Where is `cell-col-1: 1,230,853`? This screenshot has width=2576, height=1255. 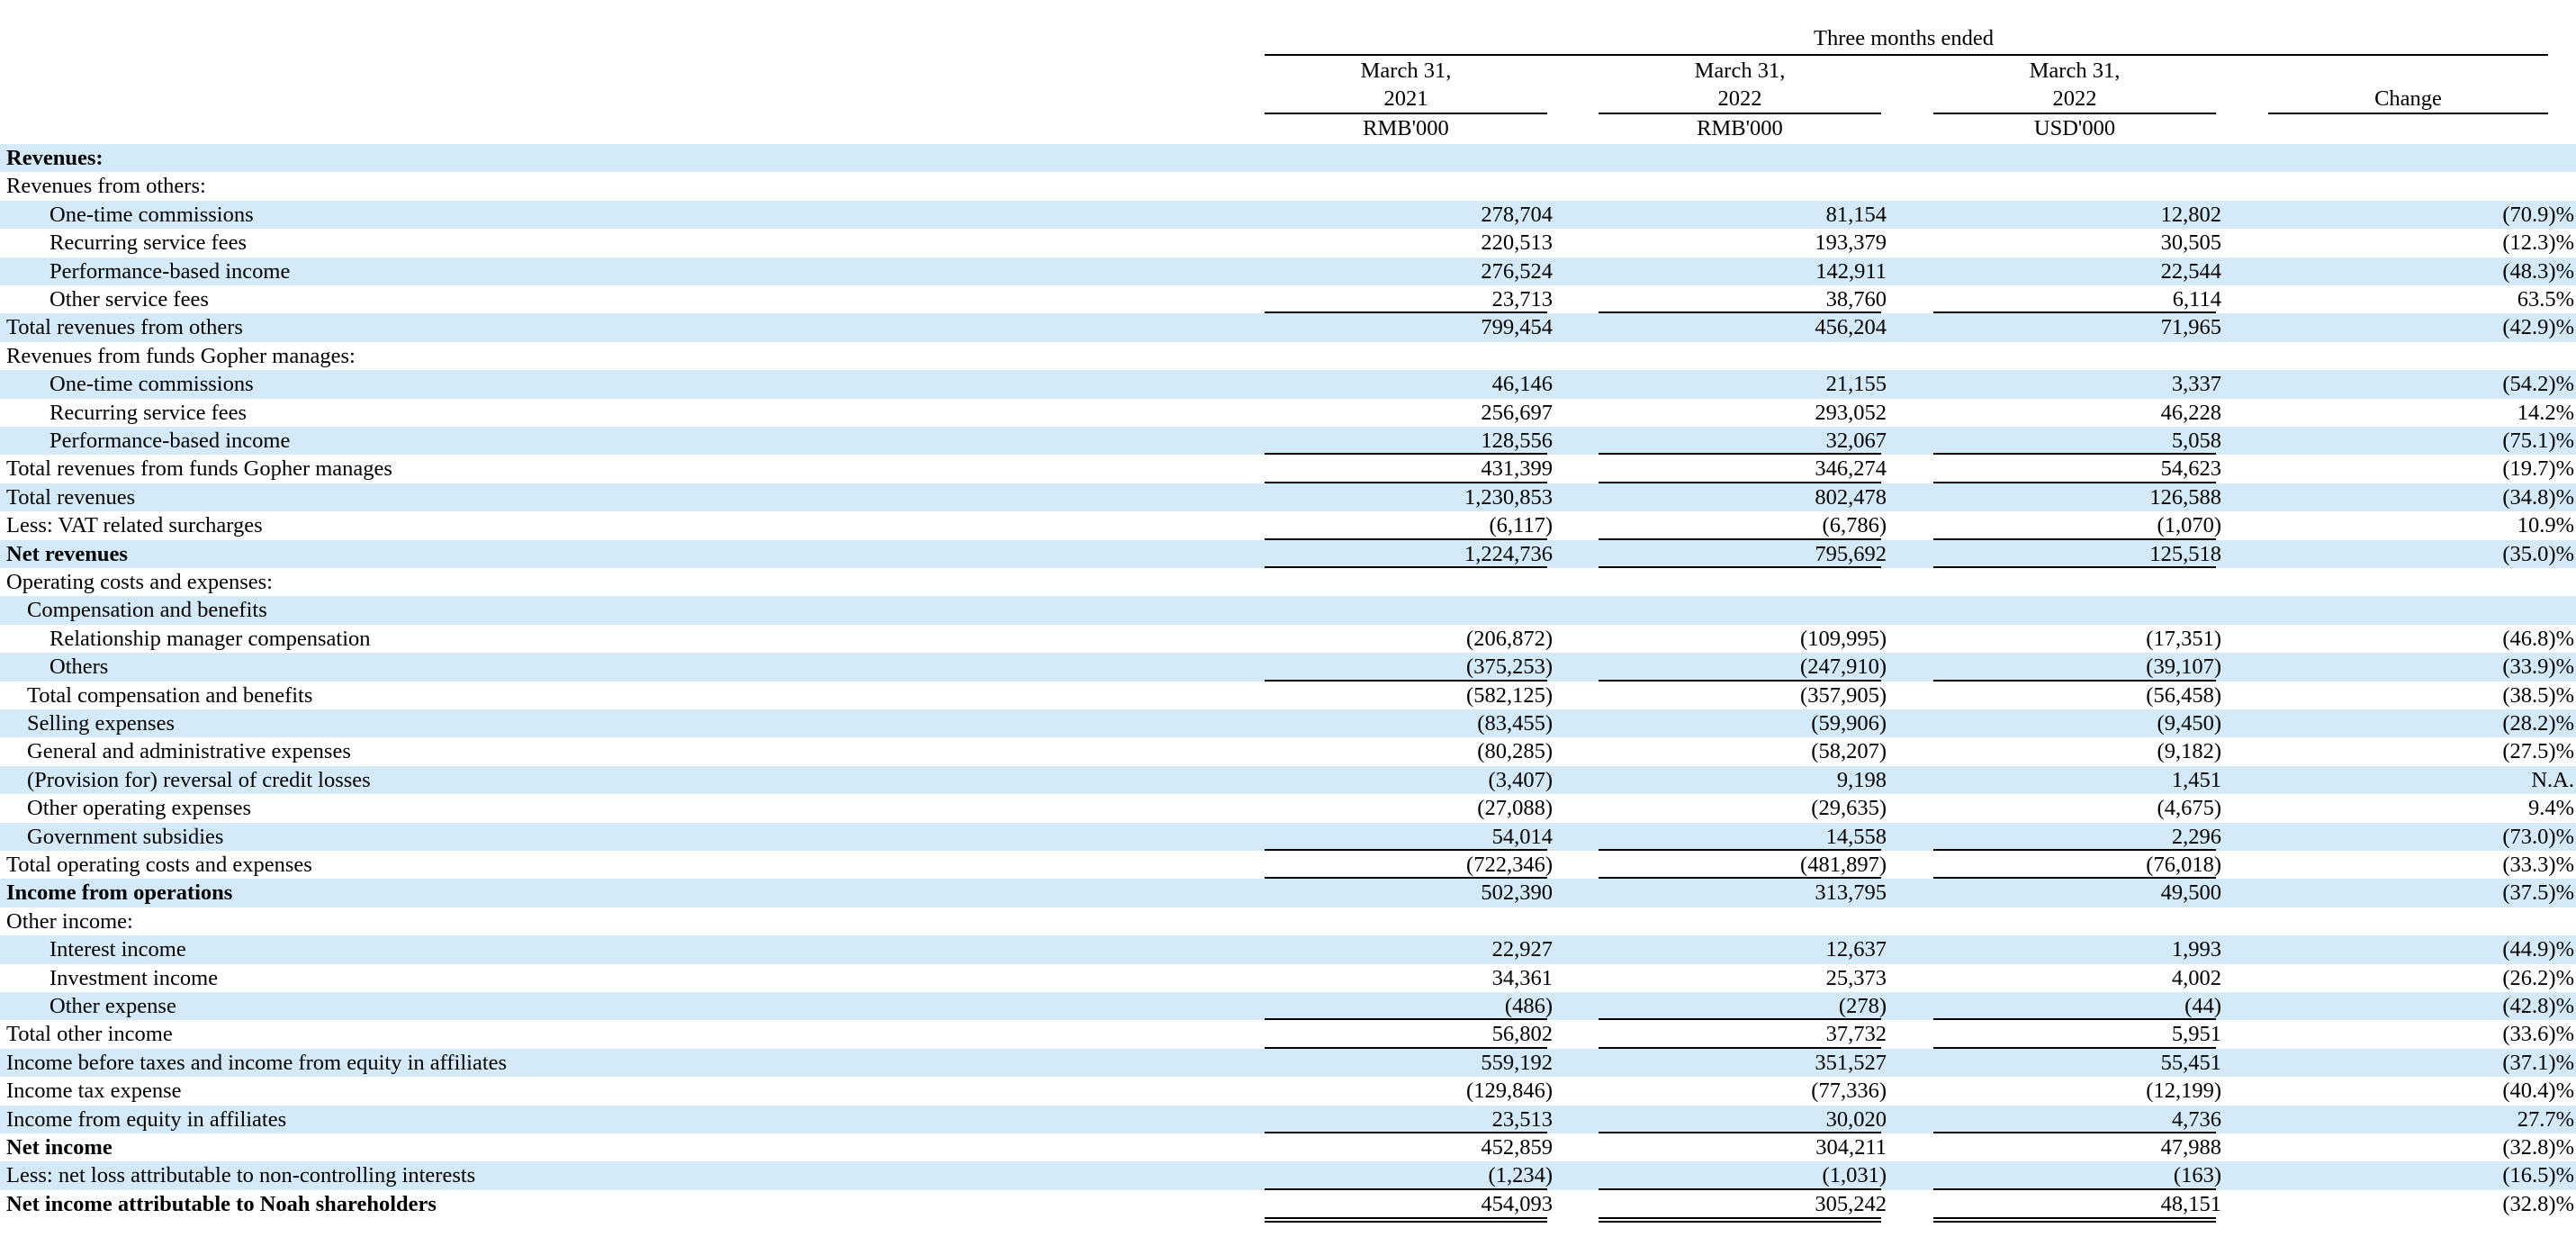 cell-col-1: 1,230,853 is located at coordinates (1508, 497).